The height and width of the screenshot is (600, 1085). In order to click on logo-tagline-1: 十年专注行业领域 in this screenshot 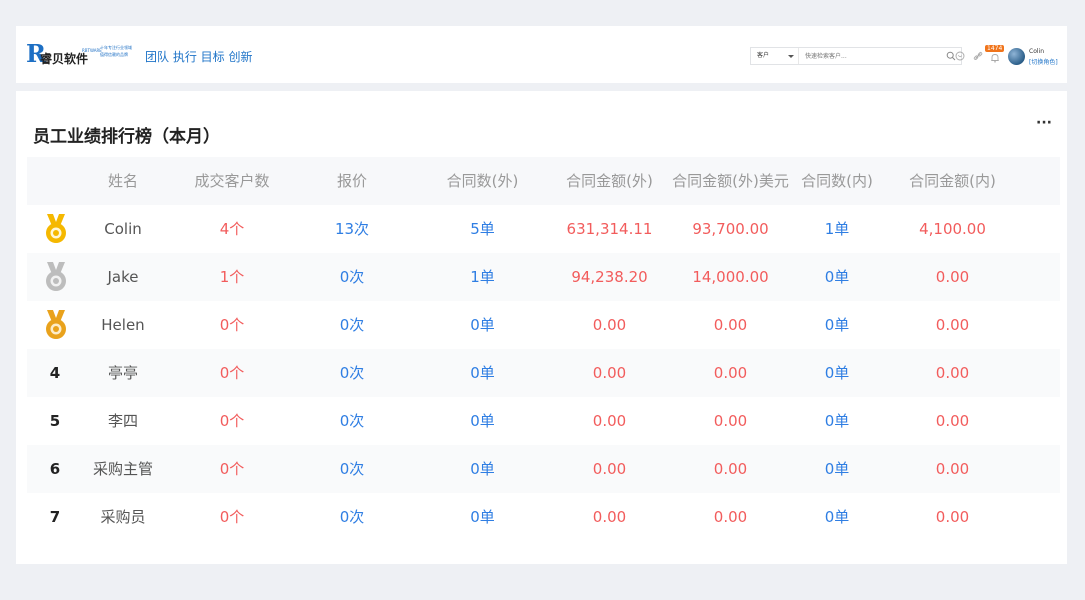, I will do `click(116, 47)`.